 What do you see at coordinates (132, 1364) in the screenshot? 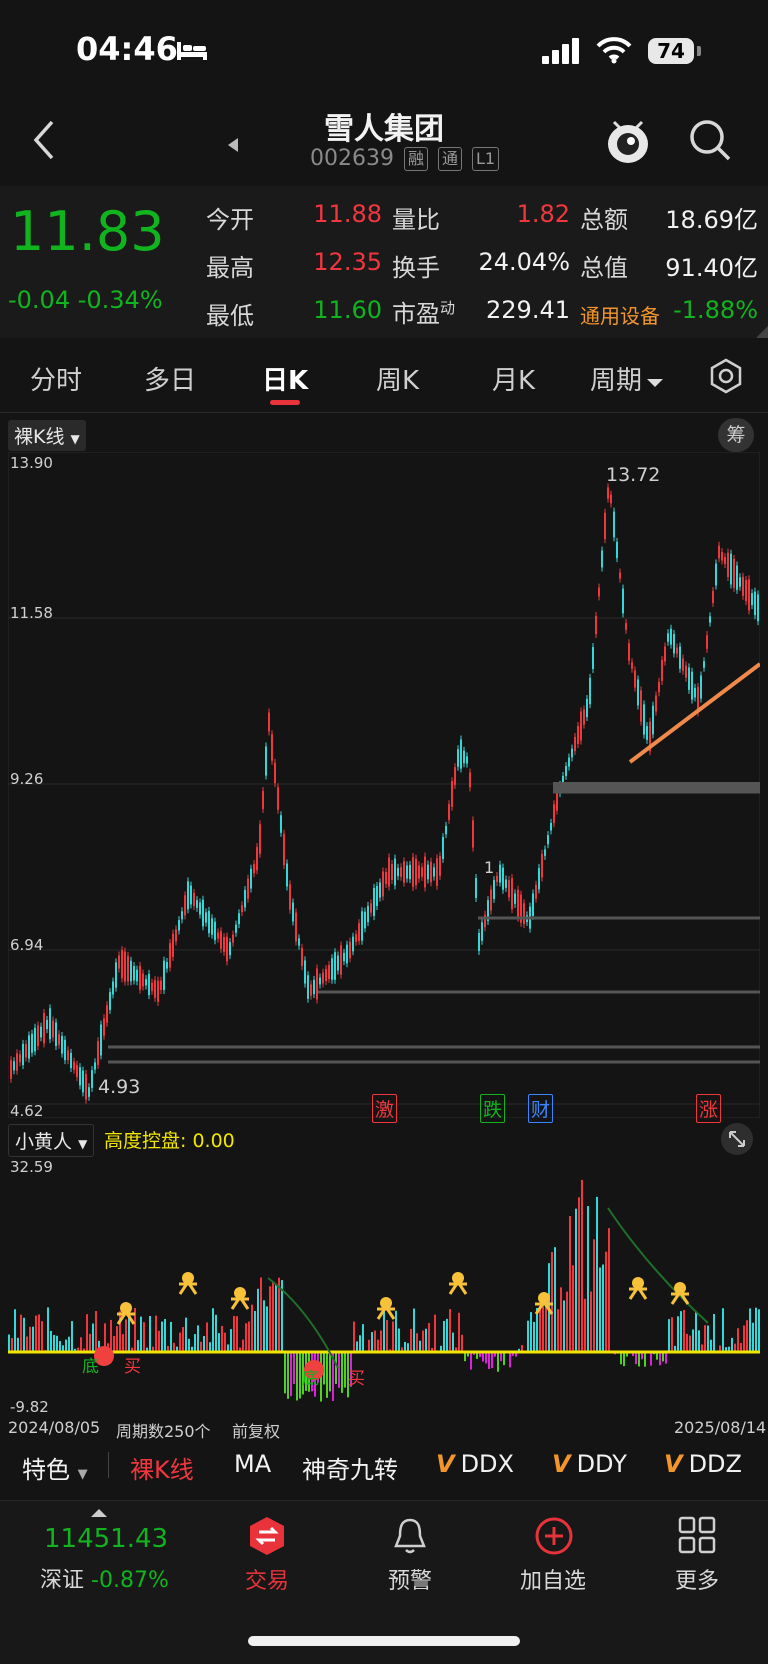
I see `buy-label-1: 买` at bounding box center [132, 1364].